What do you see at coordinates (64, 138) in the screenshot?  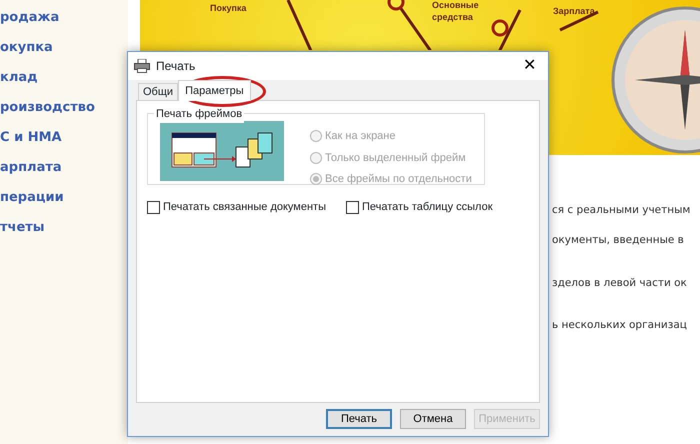 I see `sidebar-link: С и НМА` at bounding box center [64, 138].